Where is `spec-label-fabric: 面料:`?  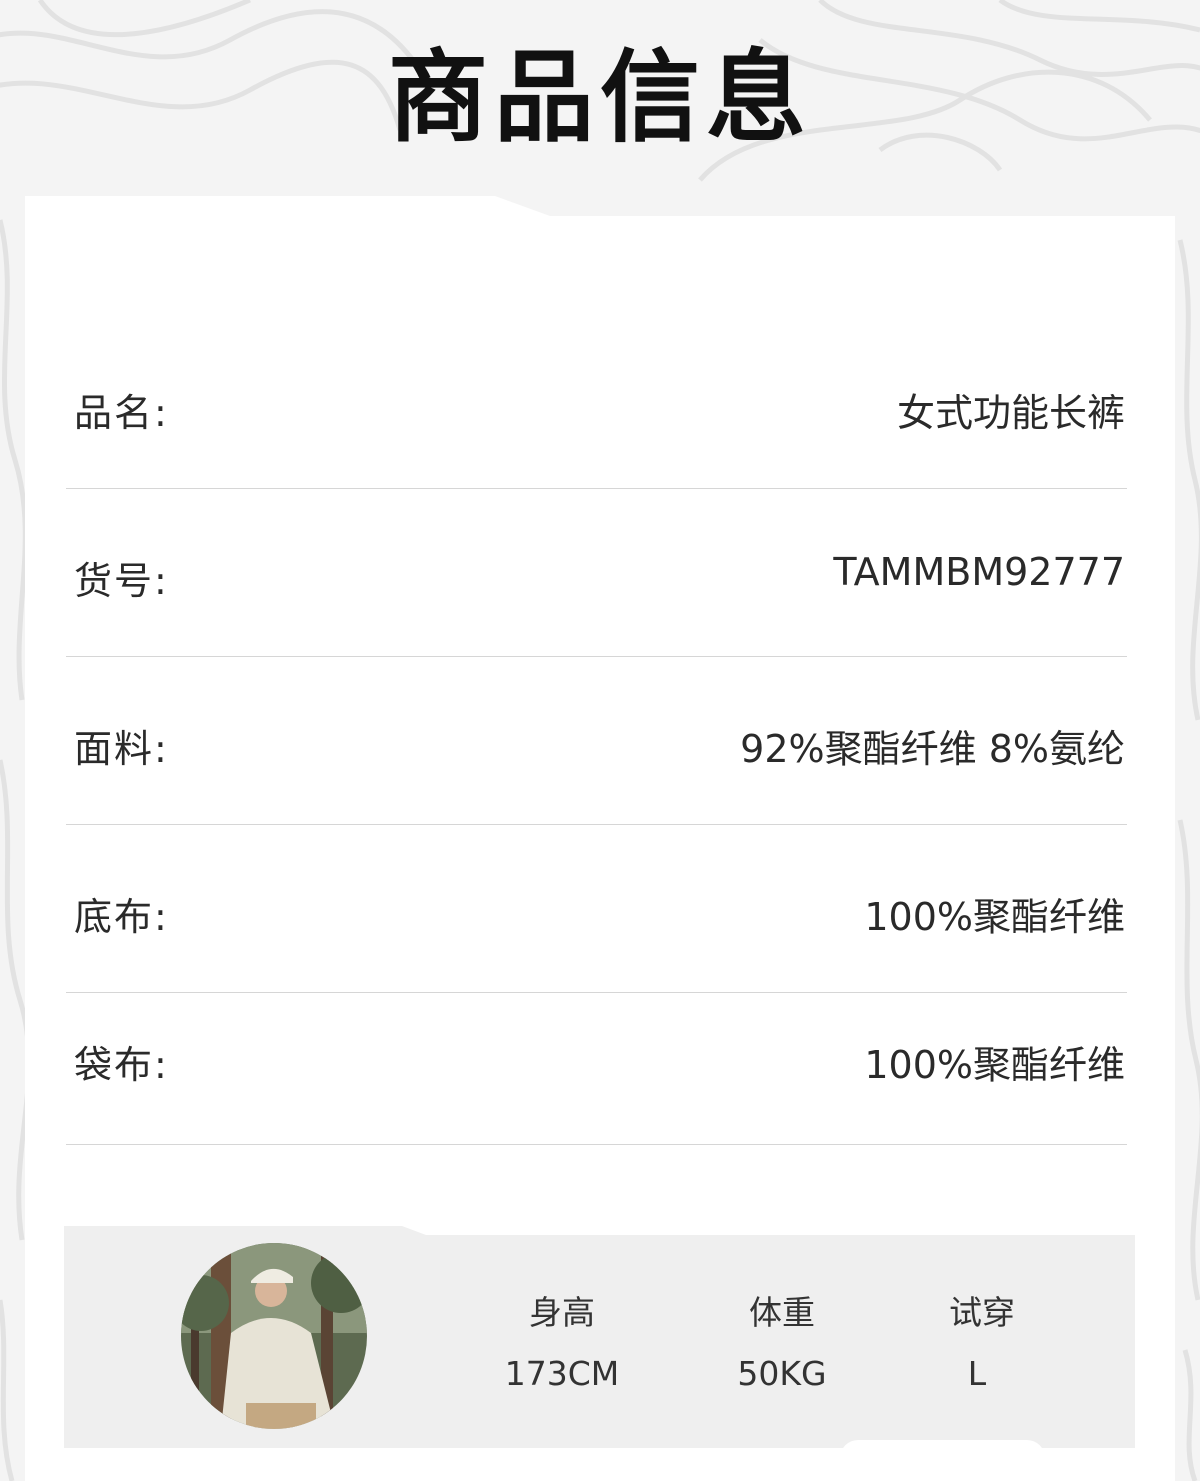
spec-label-fabric: 面料: is located at coordinates (121, 749).